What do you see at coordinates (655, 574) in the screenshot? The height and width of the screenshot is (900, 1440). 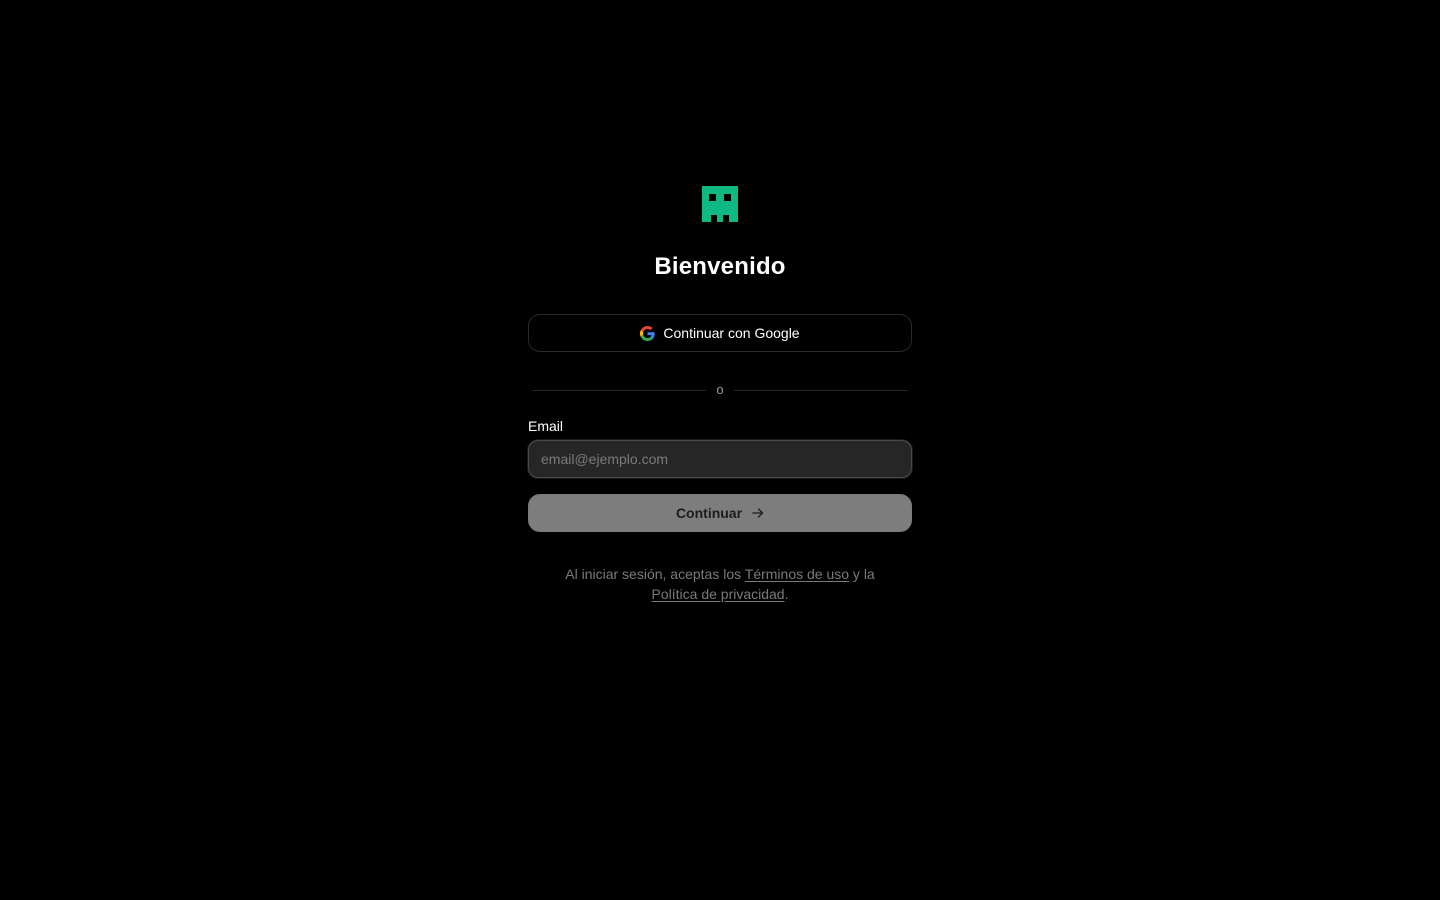 I see `legal-prefix: Al iniciar sesión, aceptas los` at bounding box center [655, 574].